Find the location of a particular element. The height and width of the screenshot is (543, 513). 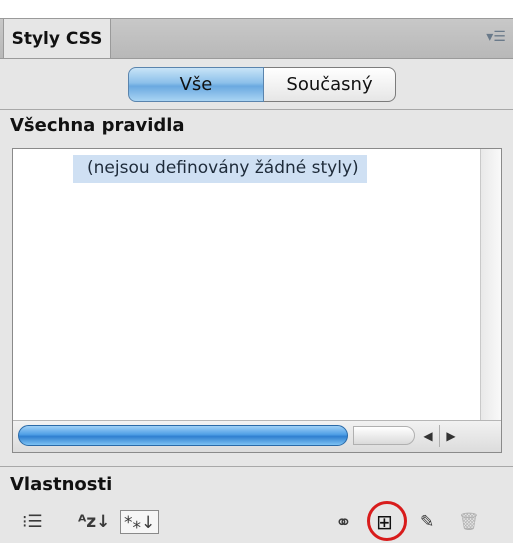

scroll-track-end is located at coordinates (384, 435).